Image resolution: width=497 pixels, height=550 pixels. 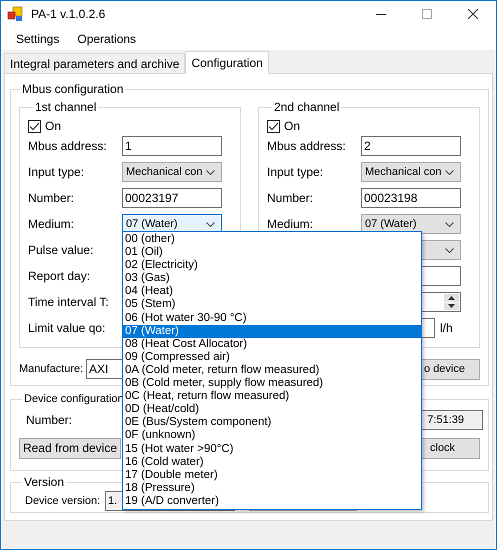 What do you see at coordinates (107, 38) in the screenshot?
I see `menu-item: Operations` at bounding box center [107, 38].